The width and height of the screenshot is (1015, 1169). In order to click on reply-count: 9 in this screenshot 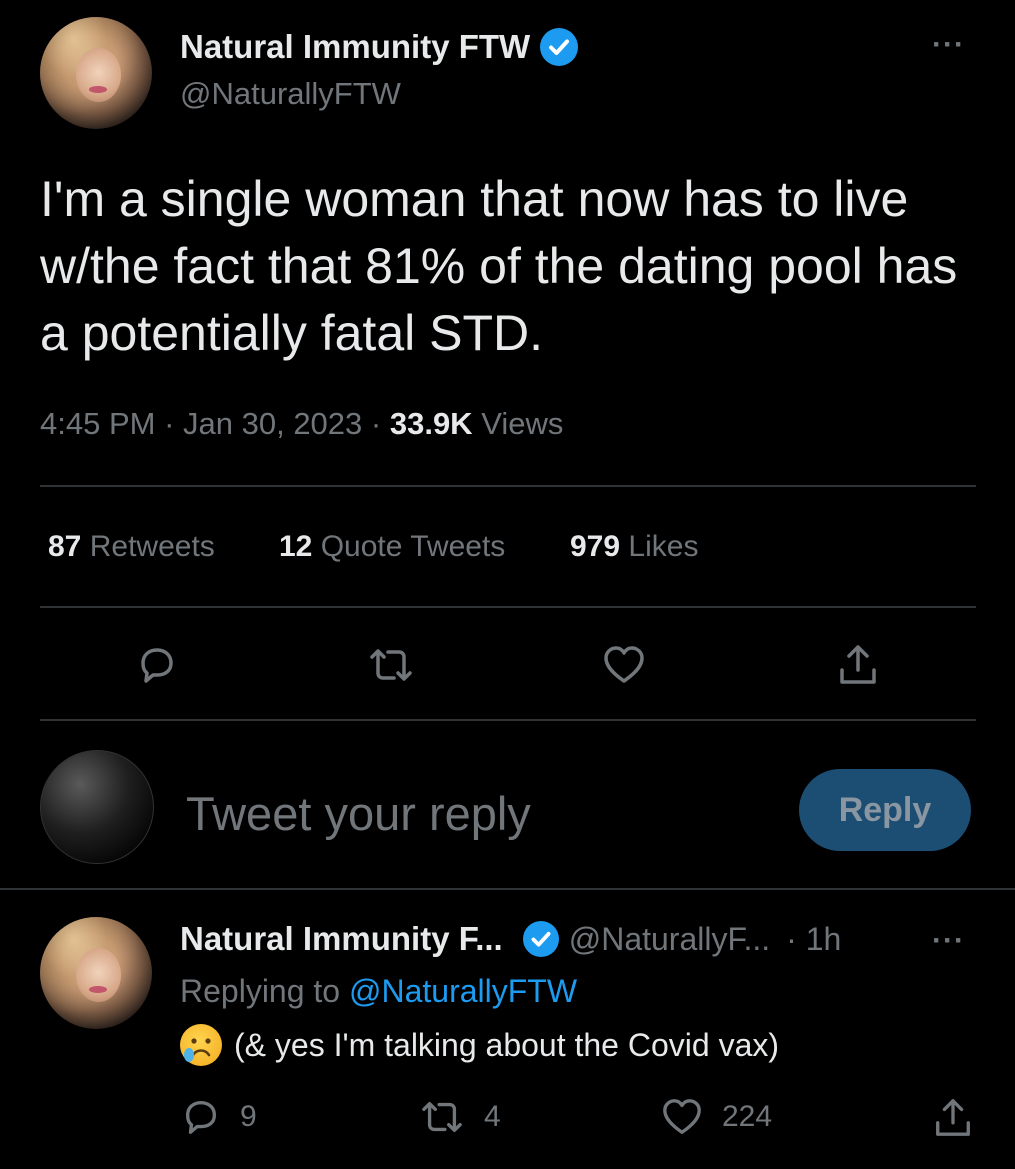, I will do `click(248, 1116)`.